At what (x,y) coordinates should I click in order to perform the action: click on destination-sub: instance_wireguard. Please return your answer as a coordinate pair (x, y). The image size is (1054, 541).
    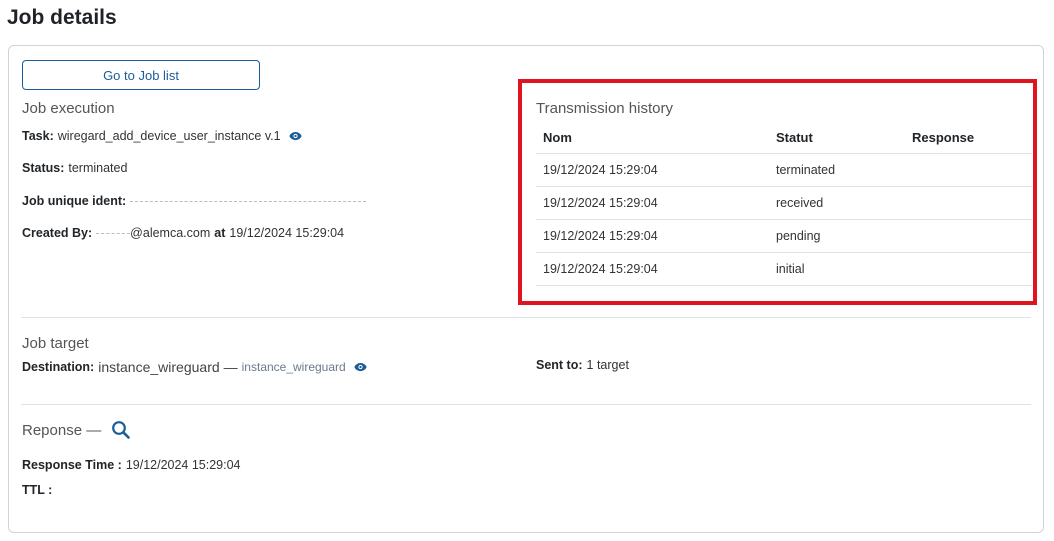
    Looking at the image, I should click on (293, 367).